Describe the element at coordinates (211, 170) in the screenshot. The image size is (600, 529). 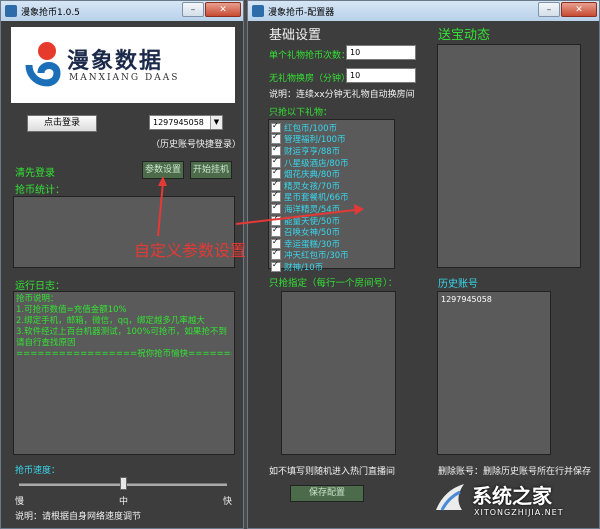
I see `start-button: 开始挂机` at that location.